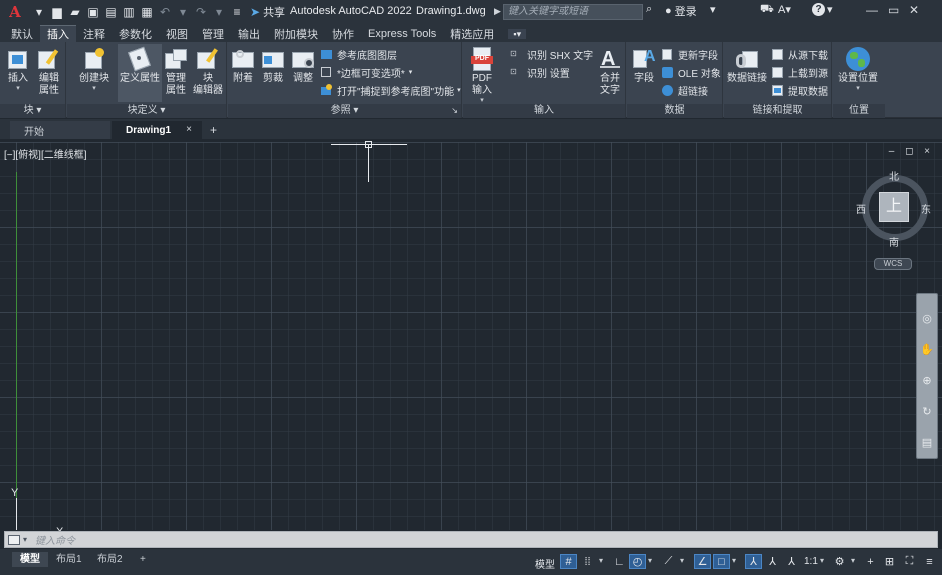 The height and width of the screenshot is (575, 942). I want to click on plot-icon: ▦, so click(147, 12).